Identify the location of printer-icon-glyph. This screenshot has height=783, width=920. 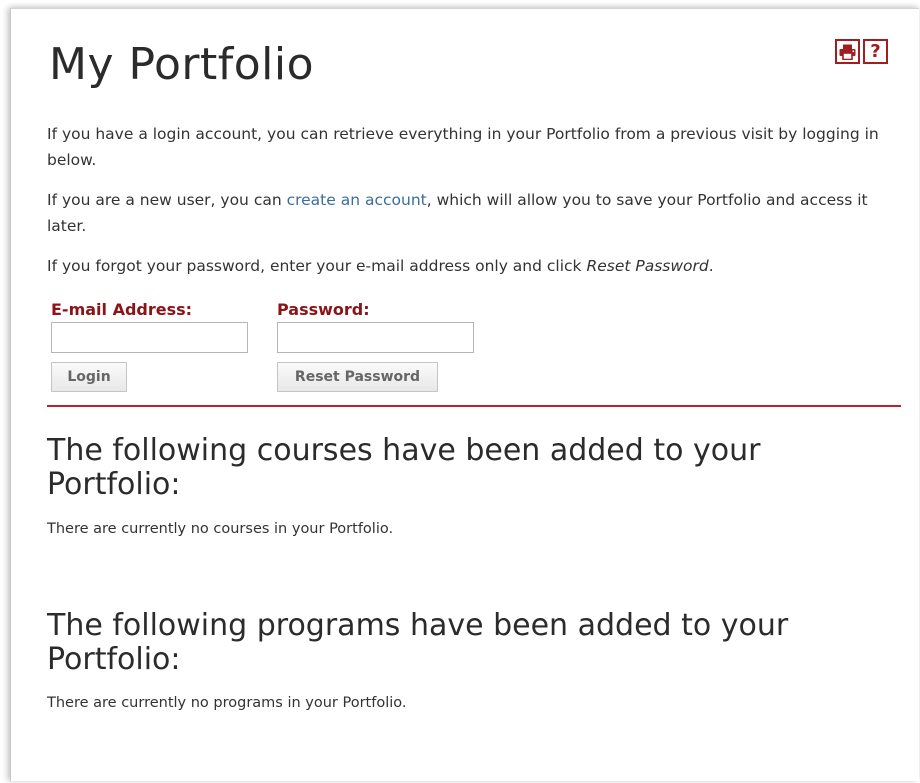
(847, 52).